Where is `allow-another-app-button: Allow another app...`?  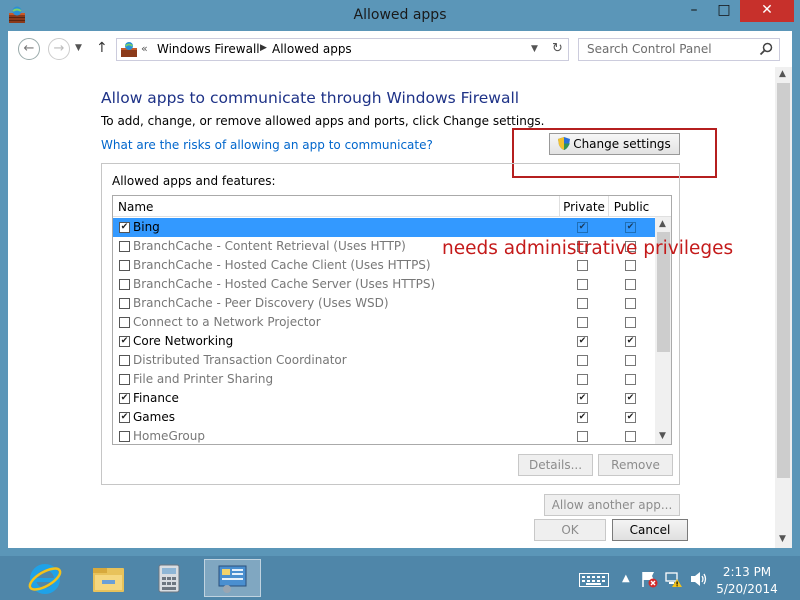
allow-another-app-button: Allow another app... is located at coordinates (612, 505).